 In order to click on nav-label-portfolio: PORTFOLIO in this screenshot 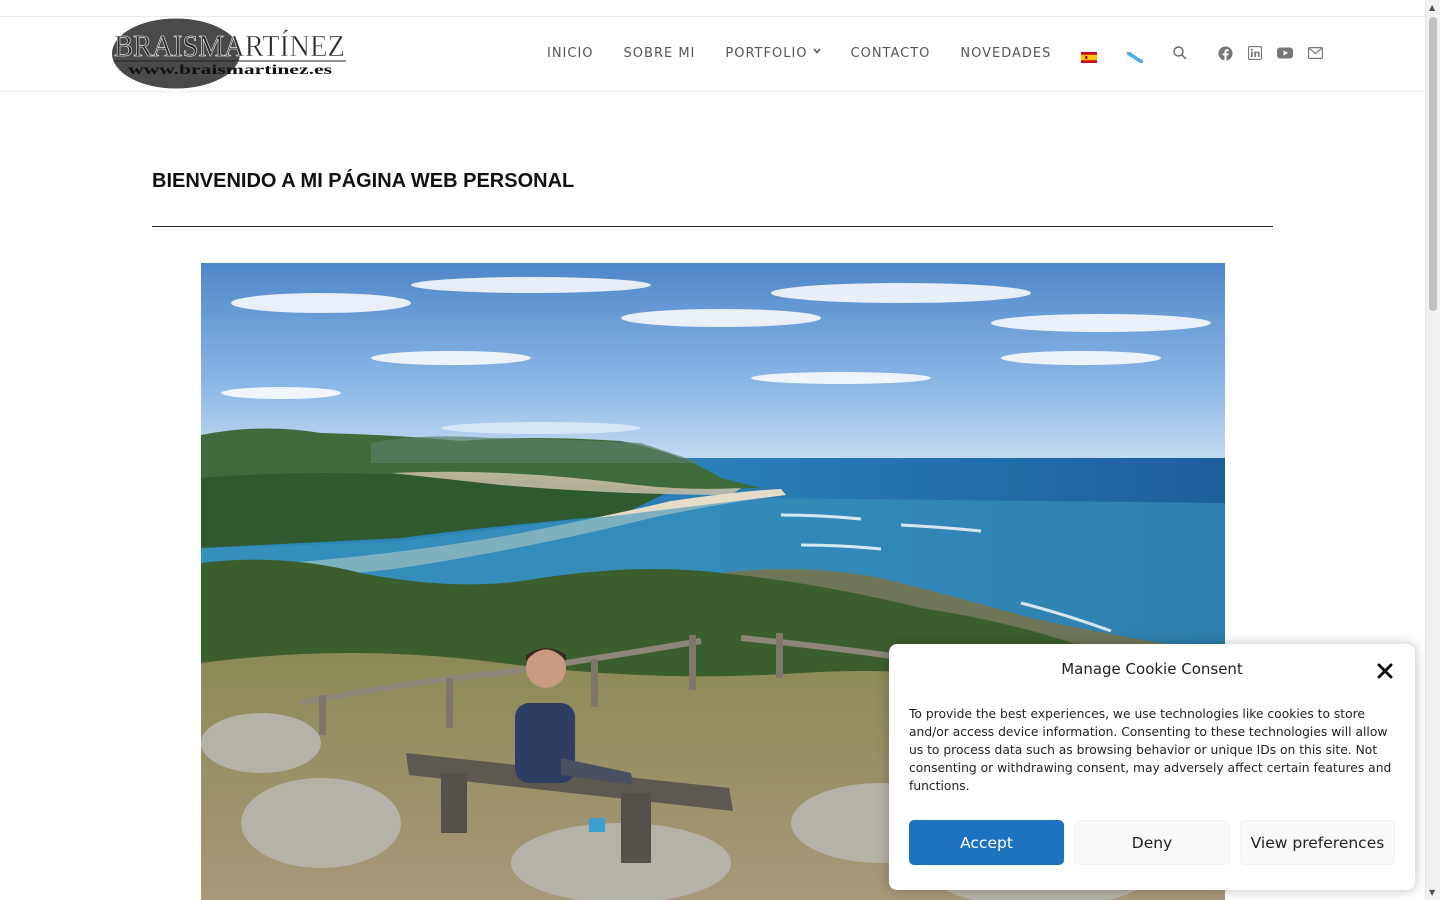, I will do `click(766, 53)`.